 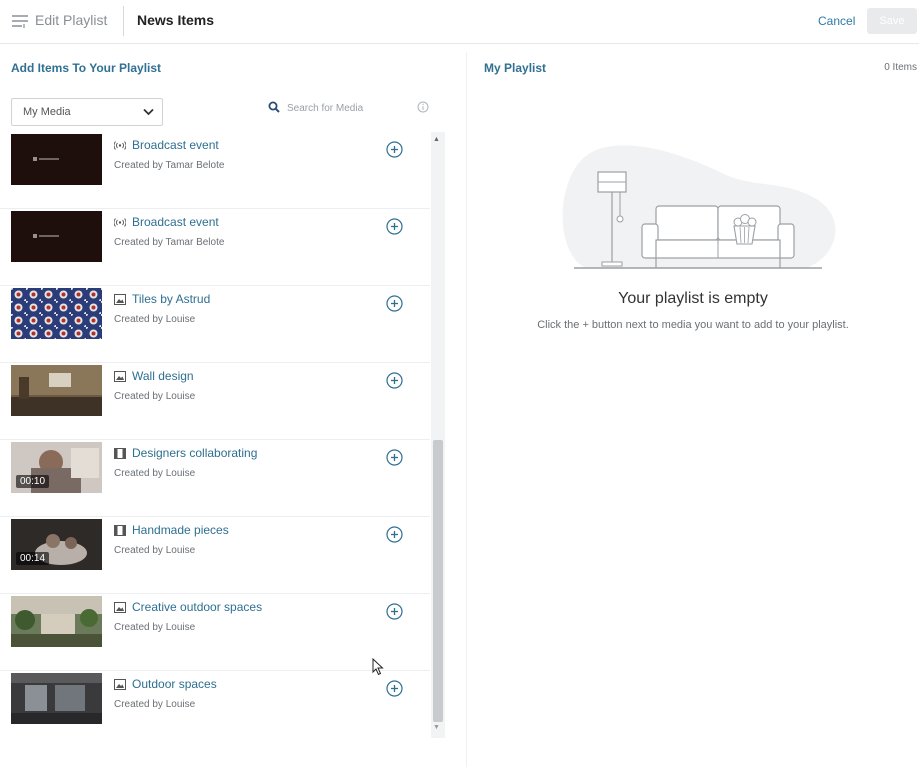 What do you see at coordinates (194, 453) in the screenshot?
I see `media-title: Designers collaborating` at bounding box center [194, 453].